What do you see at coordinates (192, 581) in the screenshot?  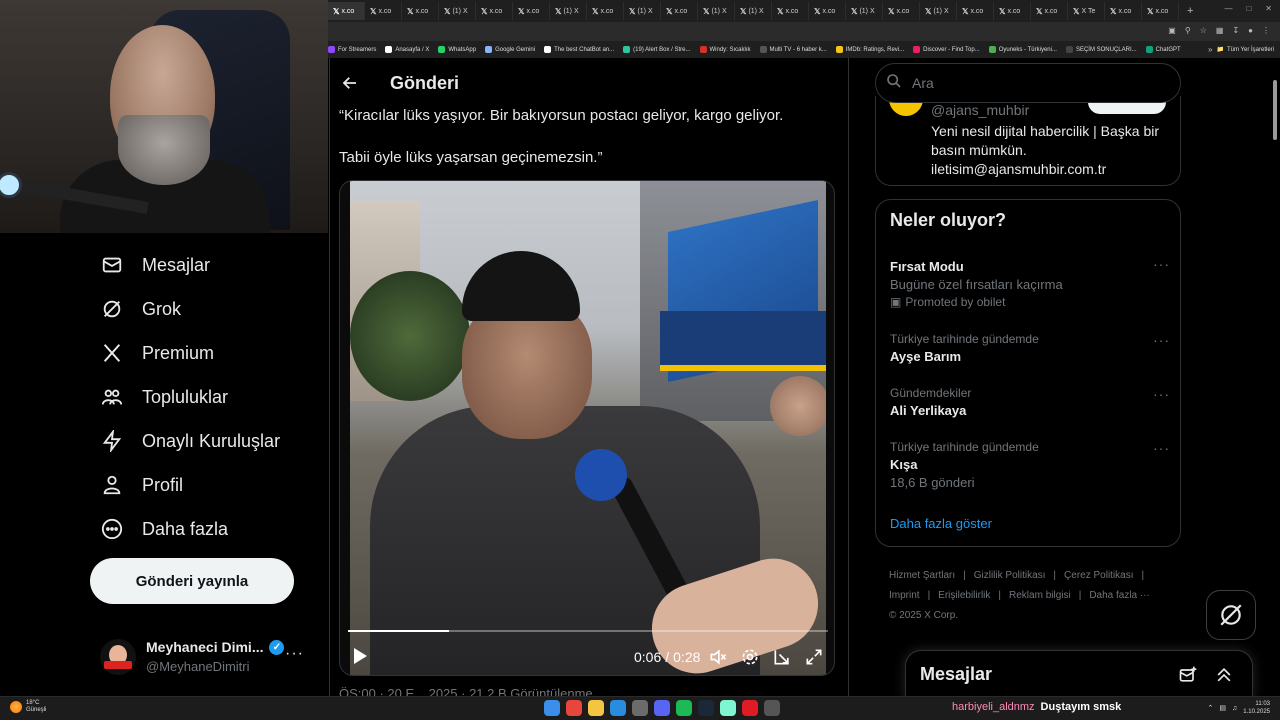 I see `post-button: Gönderi yayınla` at bounding box center [192, 581].